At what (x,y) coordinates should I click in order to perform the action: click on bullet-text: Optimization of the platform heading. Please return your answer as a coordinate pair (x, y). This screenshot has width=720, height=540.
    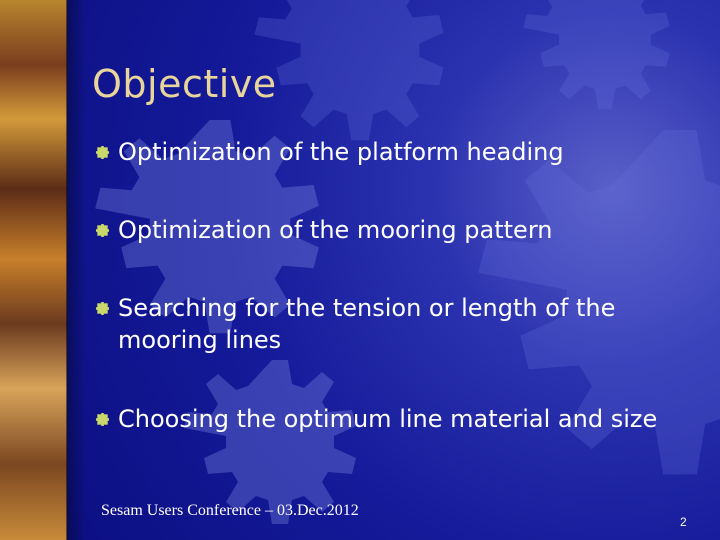
    Looking at the image, I should click on (341, 152).